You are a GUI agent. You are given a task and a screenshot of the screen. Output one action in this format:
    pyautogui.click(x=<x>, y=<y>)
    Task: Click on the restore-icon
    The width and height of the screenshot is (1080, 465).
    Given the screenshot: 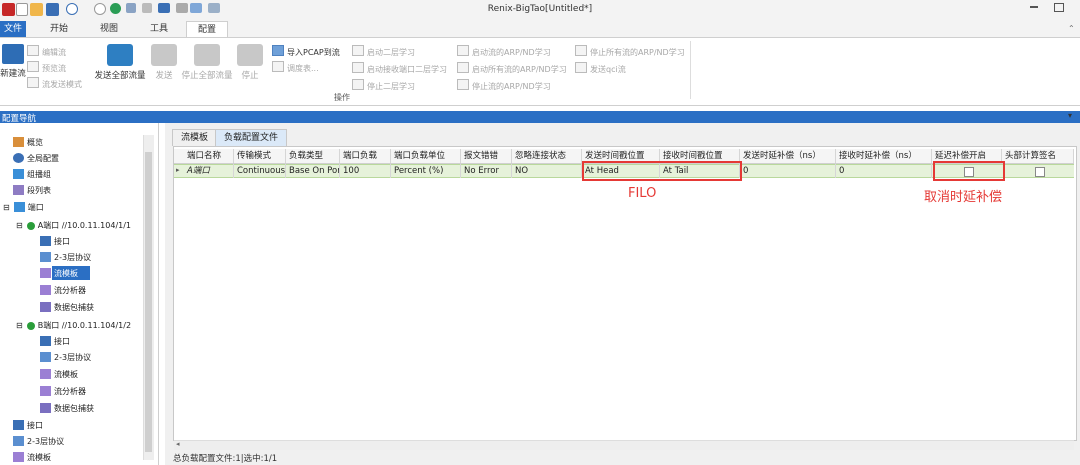 What is the action you would take?
    pyautogui.click(x=1059, y=7)
    